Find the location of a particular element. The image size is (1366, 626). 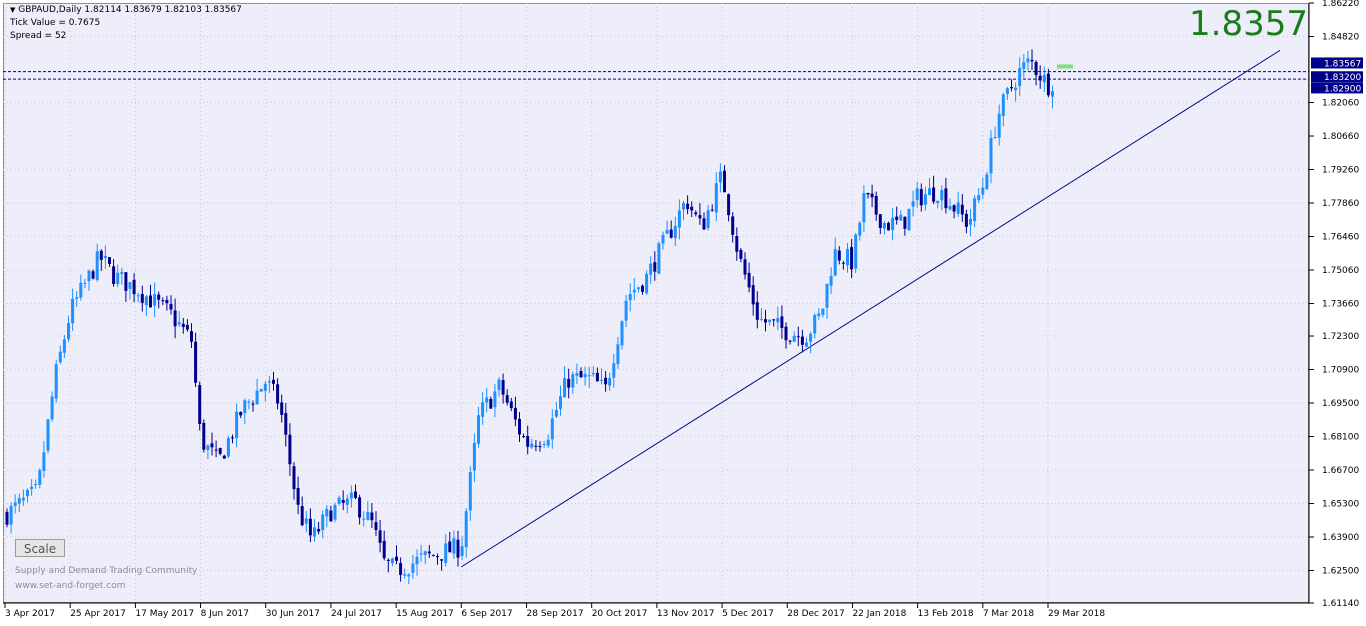

y-tick-label: 1.77860 is located at coordinates (1340, 204).